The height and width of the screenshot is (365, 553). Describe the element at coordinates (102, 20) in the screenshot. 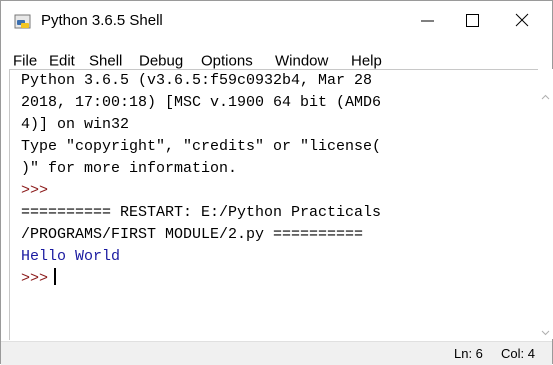

I see `window-title: Python 3.6.5 Shell` at that location.